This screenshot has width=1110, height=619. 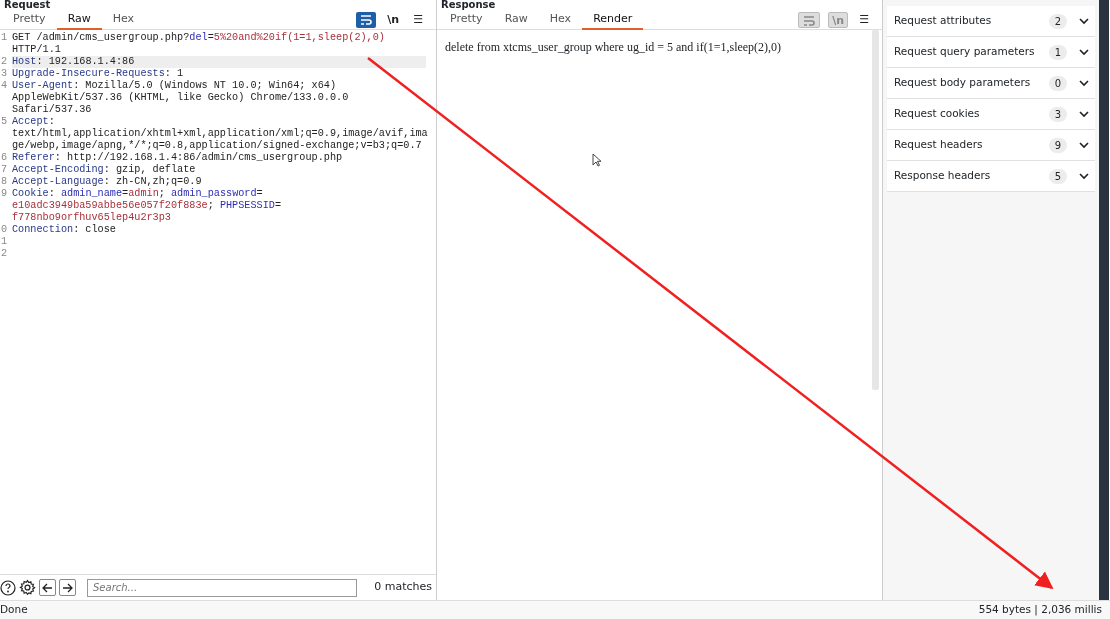 I want to click on count-badge: 2, so click(x=1057, y=21).